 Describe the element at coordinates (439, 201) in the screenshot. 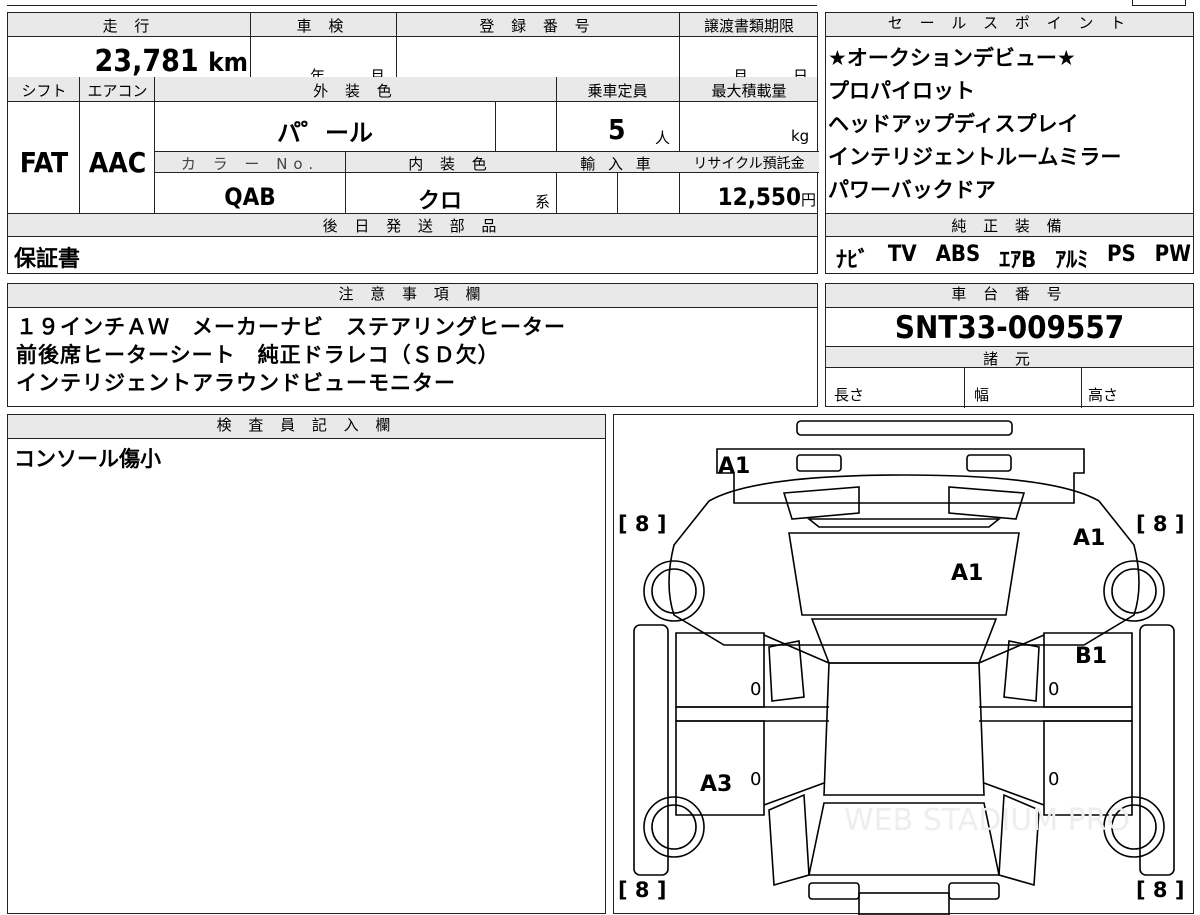

I see `interior-color-value: クロ` at that location.